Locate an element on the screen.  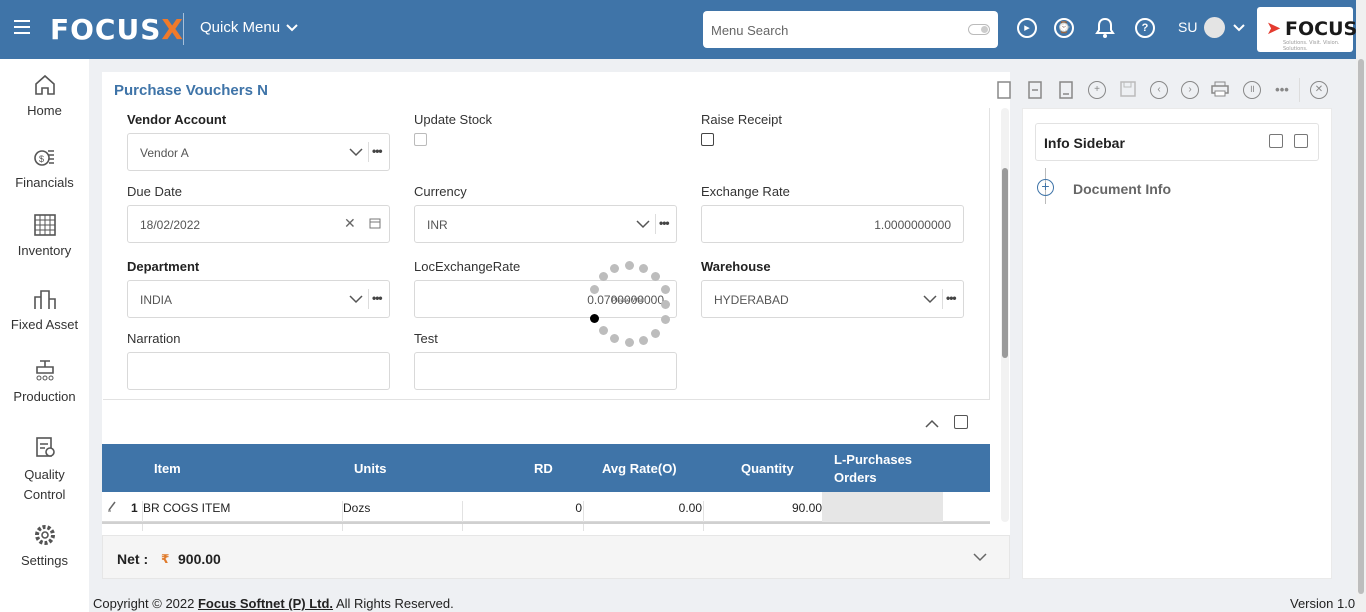
rd-cell: 0 is located at coordinates (552, 508).